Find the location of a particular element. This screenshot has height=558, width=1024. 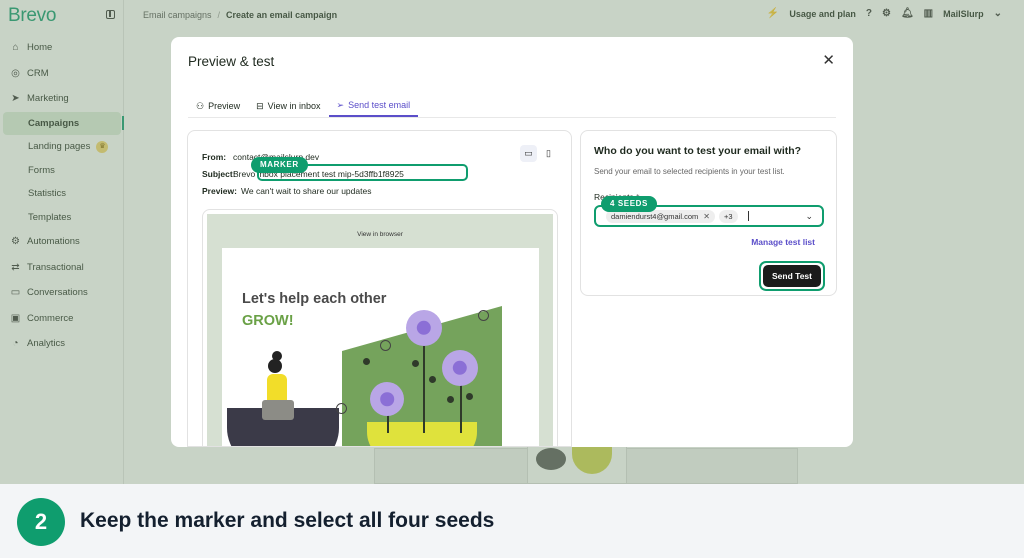

marker-badge: MARKER is located at coordinates (279, 165).